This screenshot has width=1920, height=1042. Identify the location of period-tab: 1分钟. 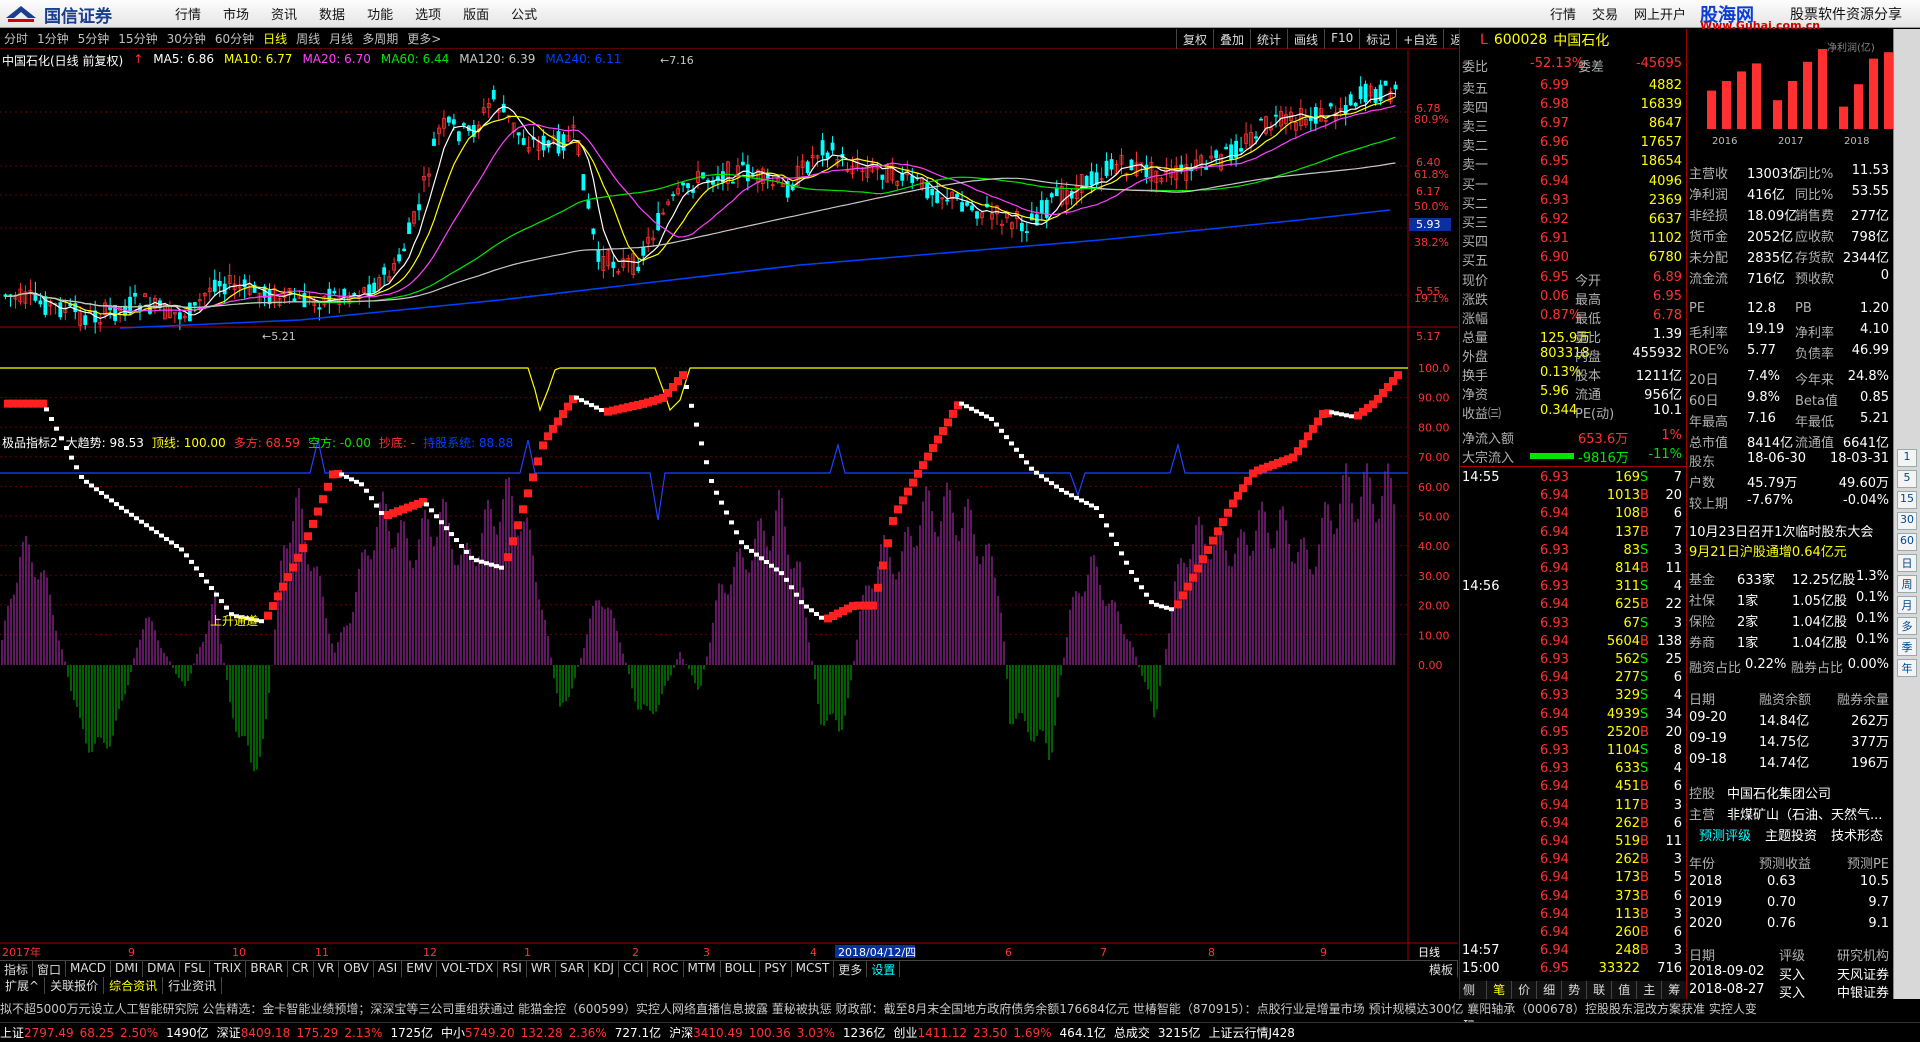
(53, 38).